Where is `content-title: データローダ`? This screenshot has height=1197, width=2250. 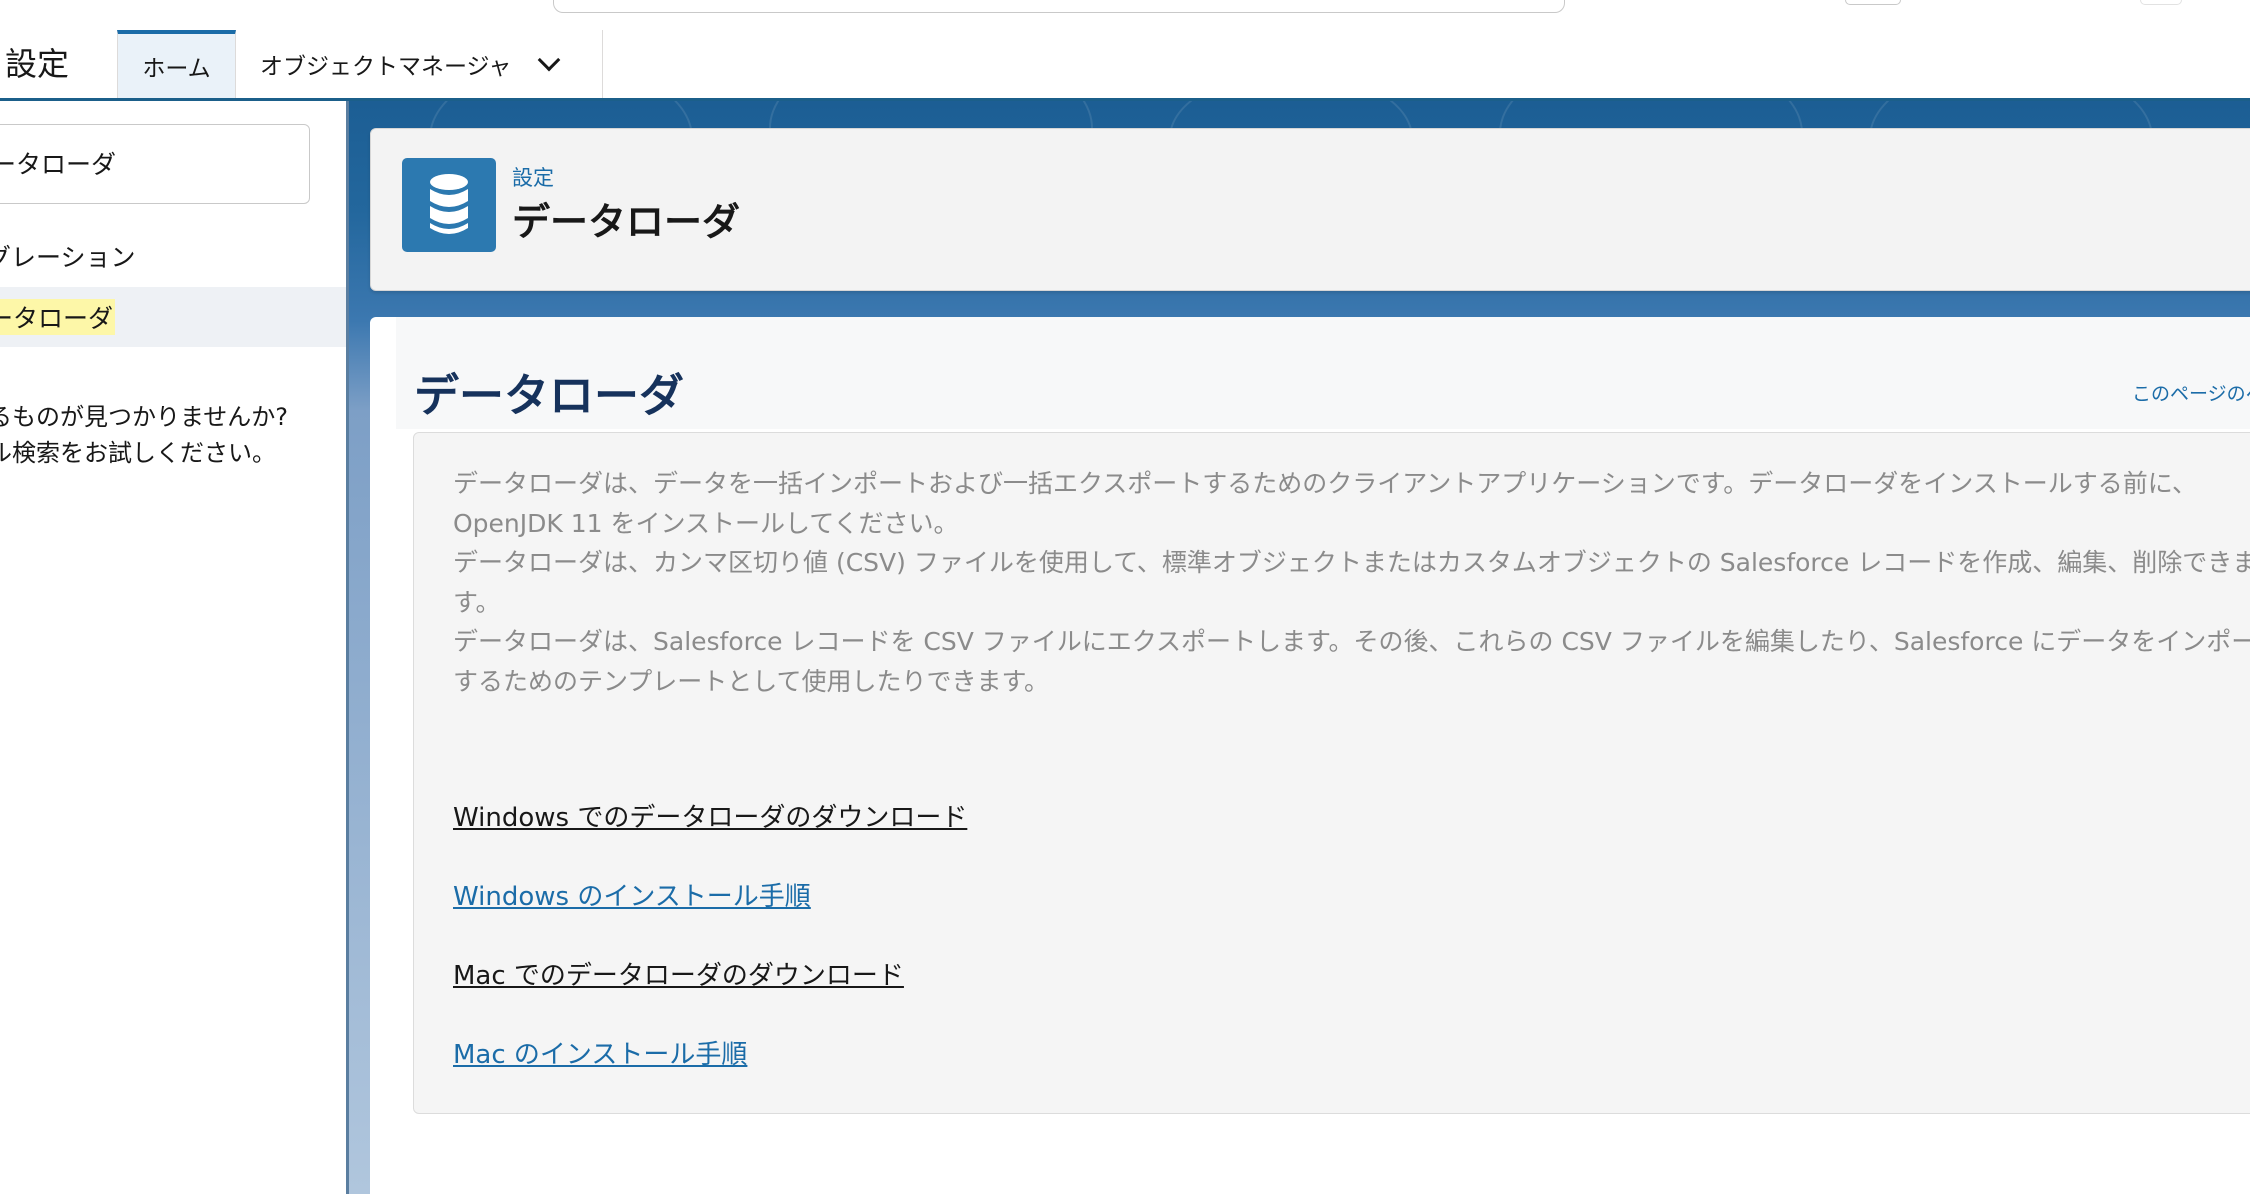 content-title: データローダ is located at coordinates (549, 395).